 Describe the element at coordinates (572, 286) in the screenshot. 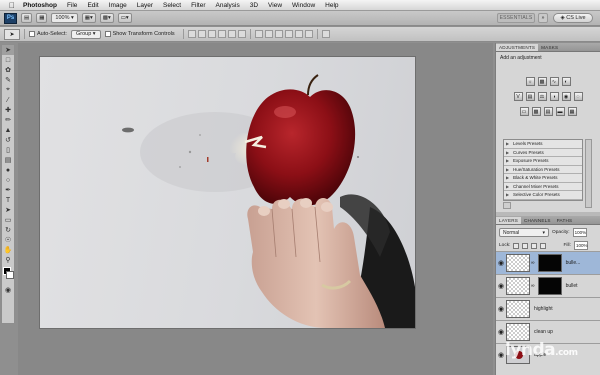

I see `layer-name: bullet` at that location.